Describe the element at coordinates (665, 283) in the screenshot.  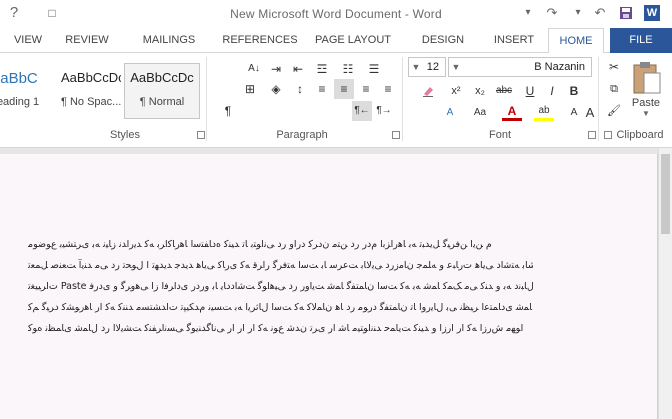
I see `vertical-scrollbar` at that location.